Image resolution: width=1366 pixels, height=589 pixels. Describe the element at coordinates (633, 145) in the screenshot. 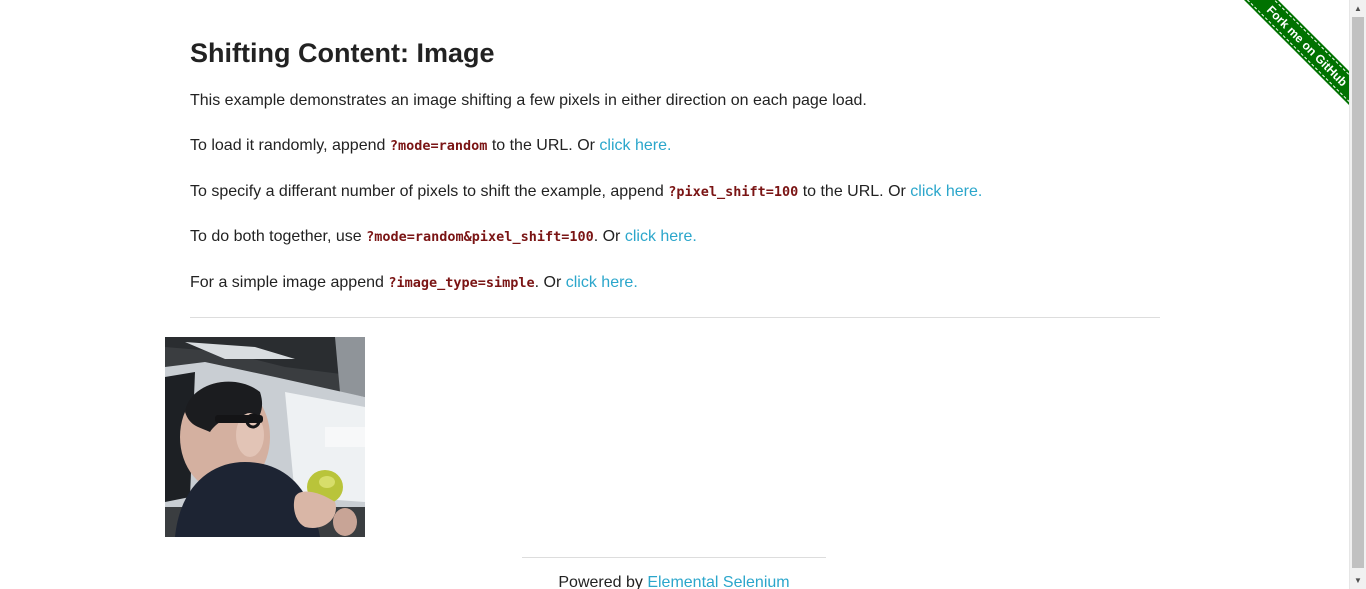

I see `random-mode-link: click here` at that location.